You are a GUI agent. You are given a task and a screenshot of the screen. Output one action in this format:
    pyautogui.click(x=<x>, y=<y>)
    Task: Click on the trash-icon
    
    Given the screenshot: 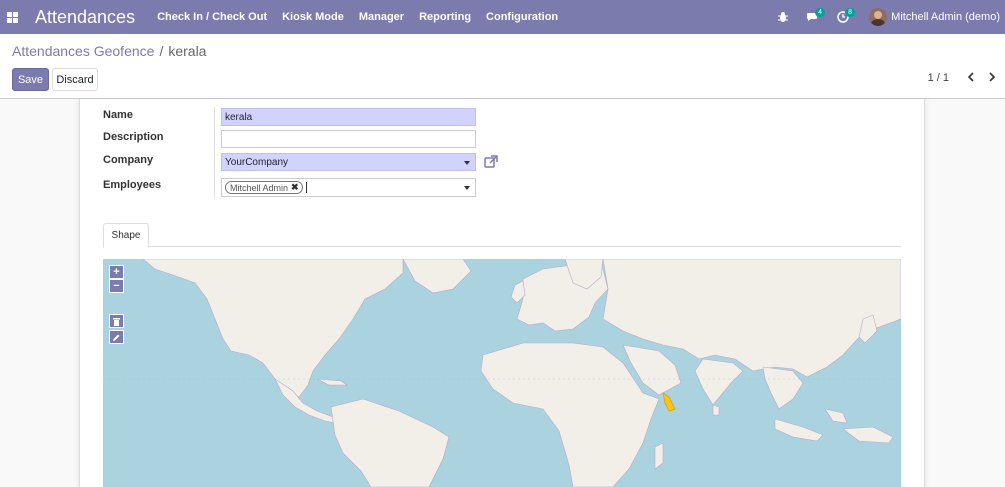 What is the action you would take?
    pyautogui.click(x=116, y=321)
    